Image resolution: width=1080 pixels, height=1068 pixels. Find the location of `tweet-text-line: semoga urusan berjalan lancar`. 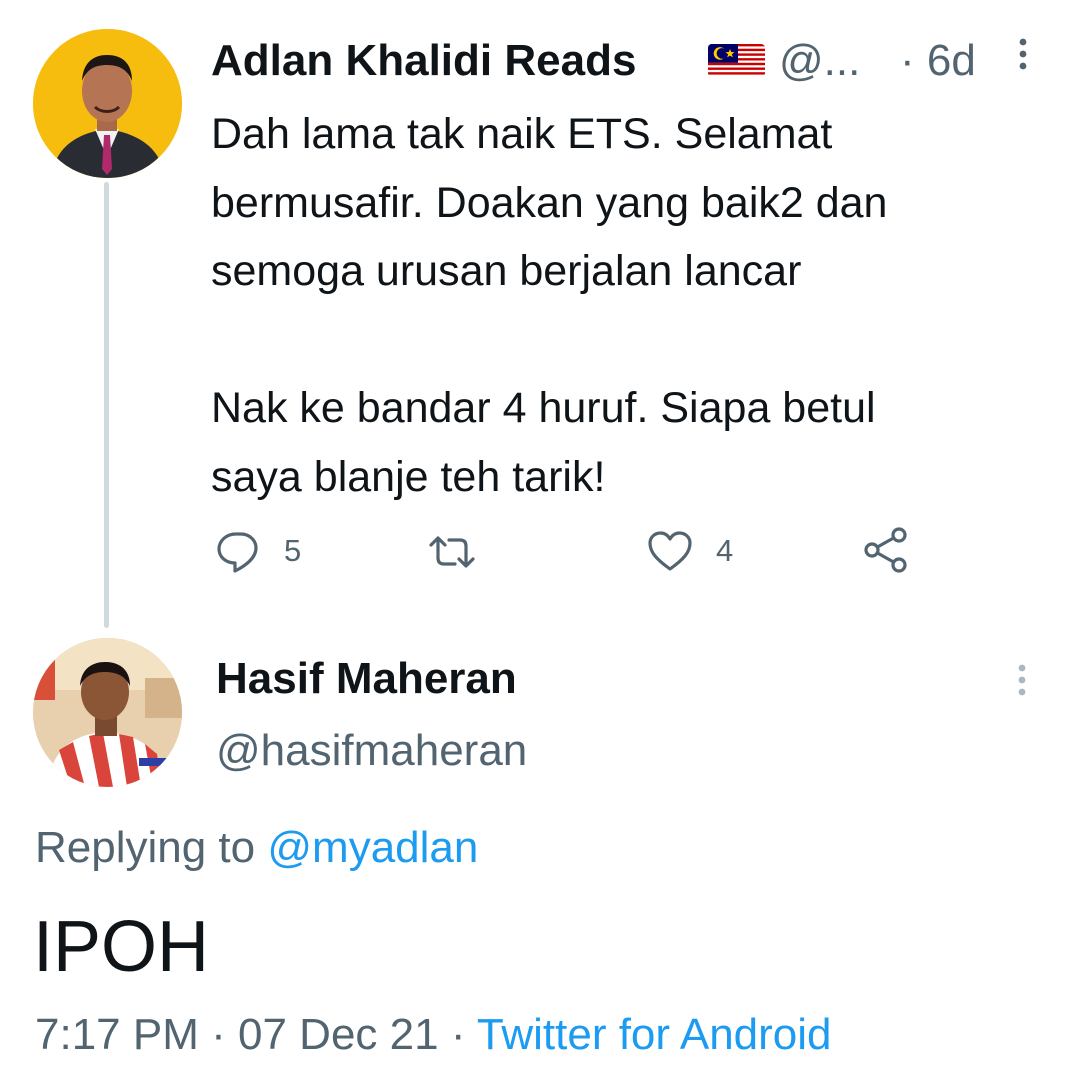

tweet-text-line: semoga urusan berjalan lancar is located at coordinates (506, 271).